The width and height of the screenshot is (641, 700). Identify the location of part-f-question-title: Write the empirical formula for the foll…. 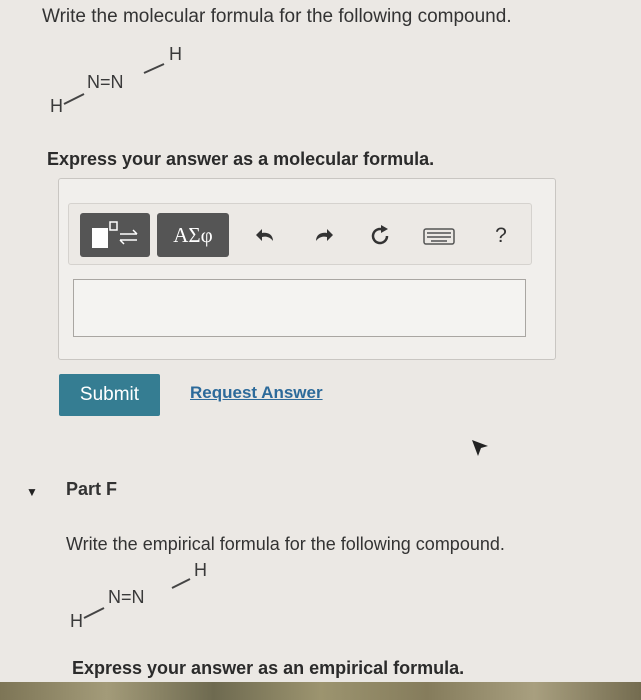
(285, 544).